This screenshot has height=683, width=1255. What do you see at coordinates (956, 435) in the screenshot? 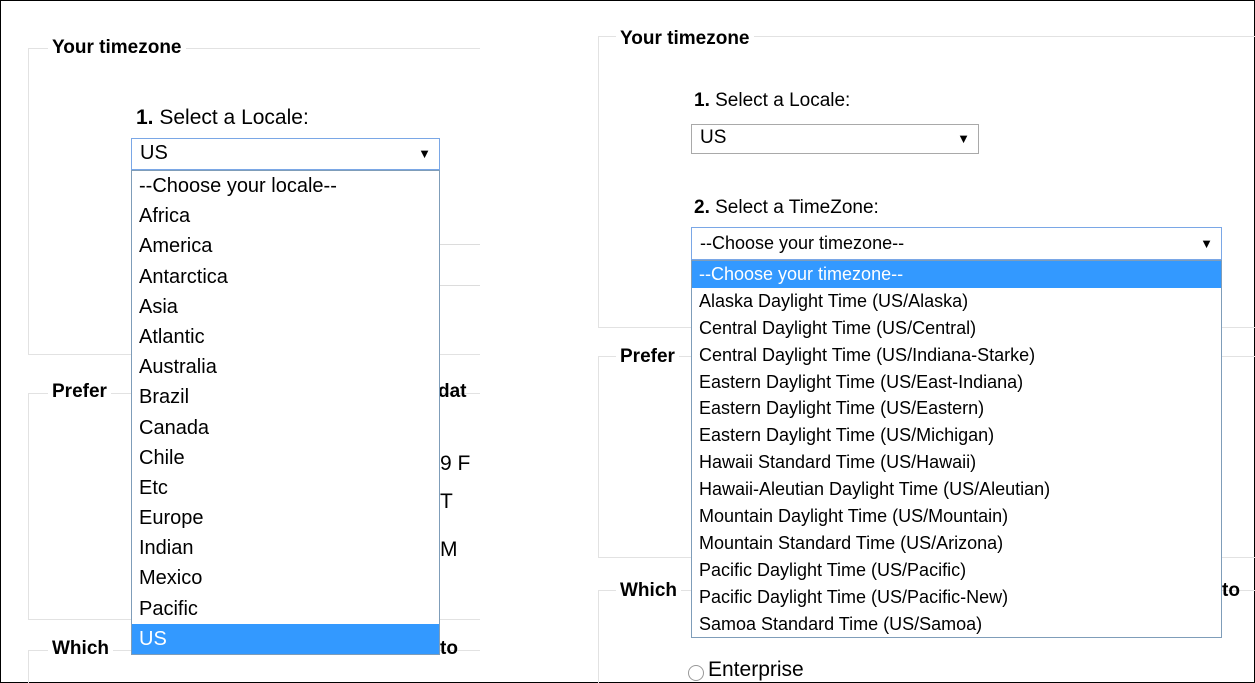
I see `dropdown-option: Eastern Daylight Time (US/Michigan)` at bounding box center [956, 435].